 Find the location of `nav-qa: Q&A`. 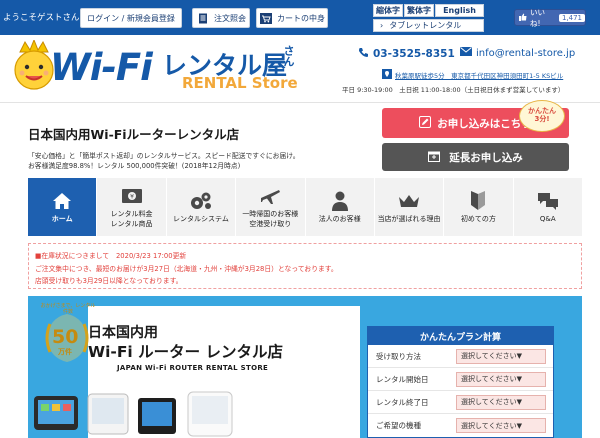

nav-qa: Q&A is located at coordinates (547, 207).